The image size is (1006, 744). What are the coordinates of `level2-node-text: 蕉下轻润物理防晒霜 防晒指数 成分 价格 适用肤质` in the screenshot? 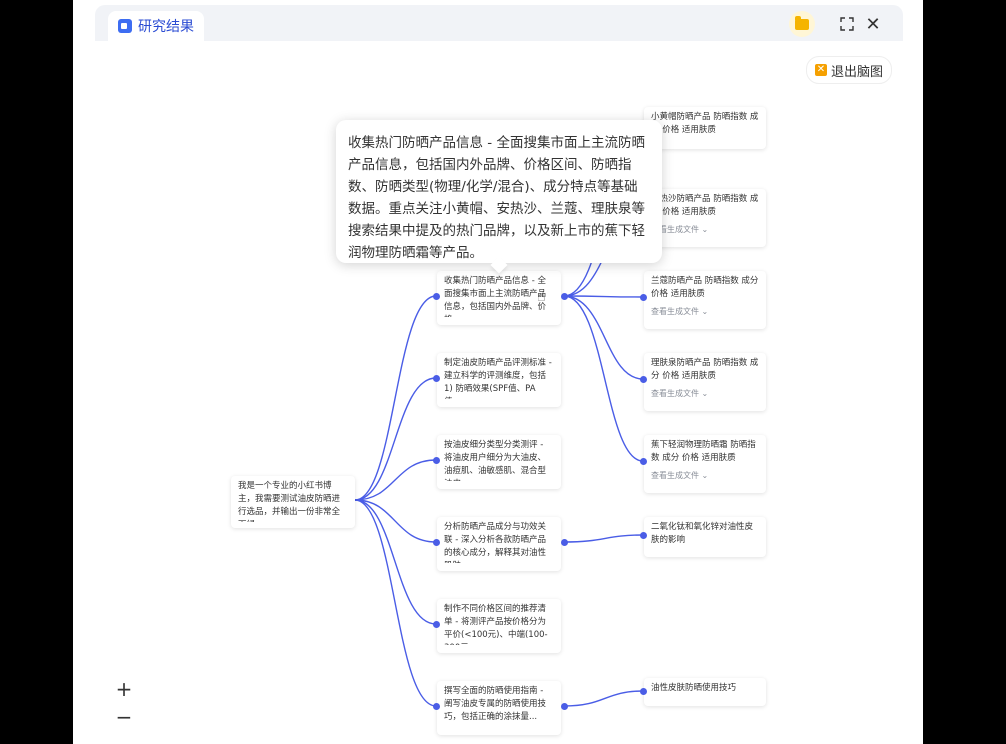 It's located at (703, 451).